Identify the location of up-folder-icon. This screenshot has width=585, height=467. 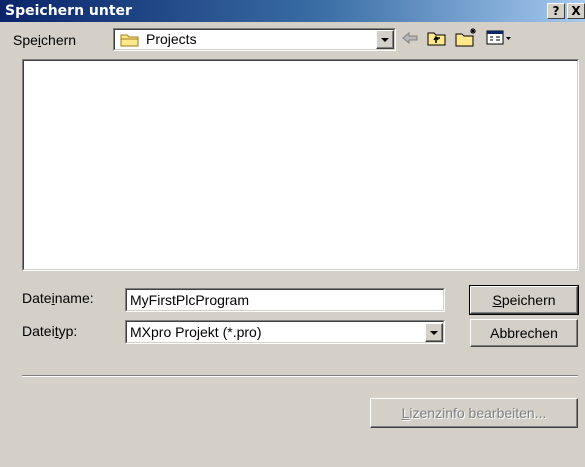
(437, 39).